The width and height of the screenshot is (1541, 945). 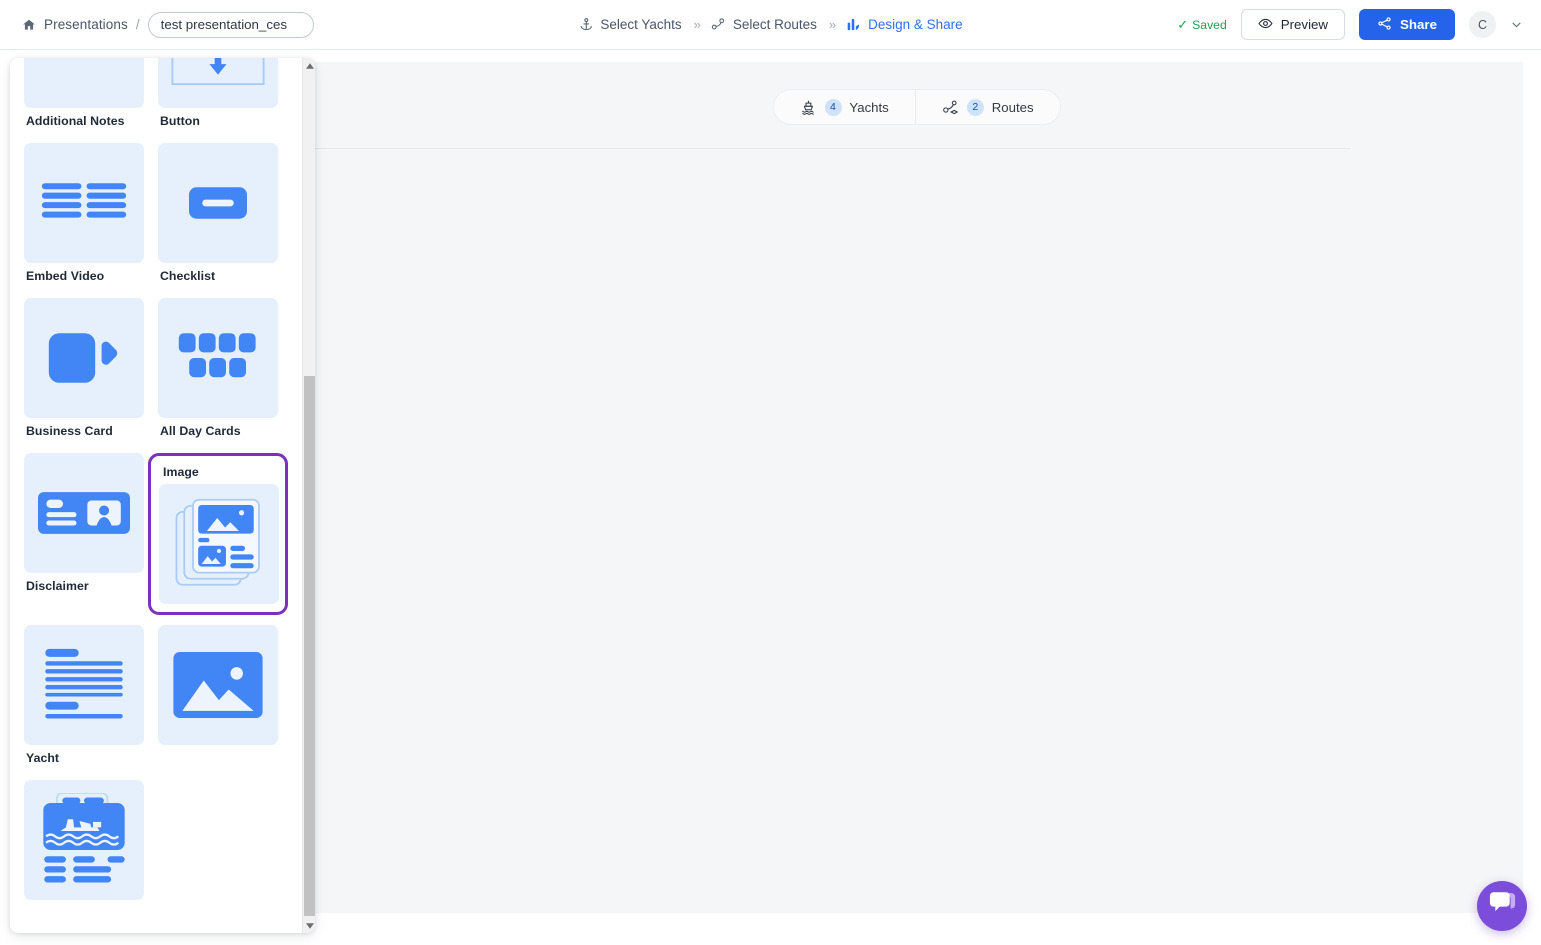 What do you see at coordinates (807, 107) in the screenshot?
I see `yacht-icon` at bounding box center [807, 107].